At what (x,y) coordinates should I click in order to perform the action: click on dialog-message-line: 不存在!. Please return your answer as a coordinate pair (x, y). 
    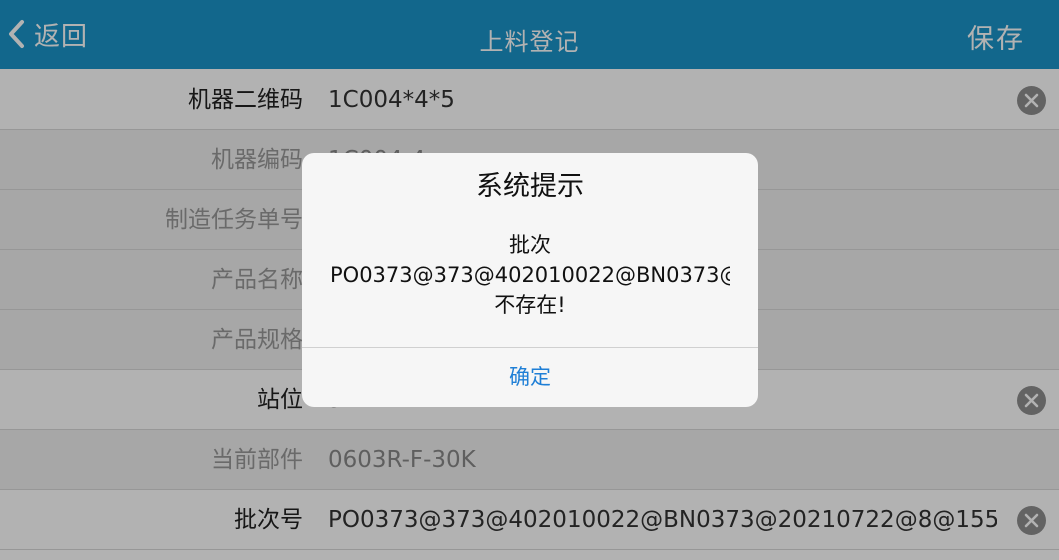
    Looking at the image, I should click on (530, 305).